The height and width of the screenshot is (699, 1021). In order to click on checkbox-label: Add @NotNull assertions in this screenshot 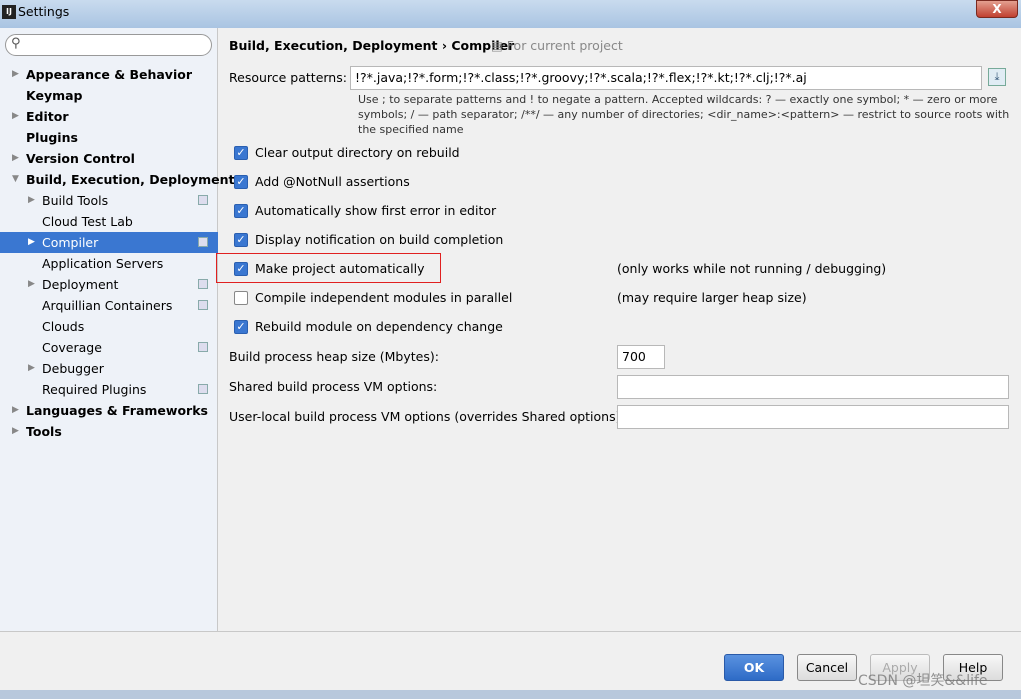, I will do `click(332, 181)`.